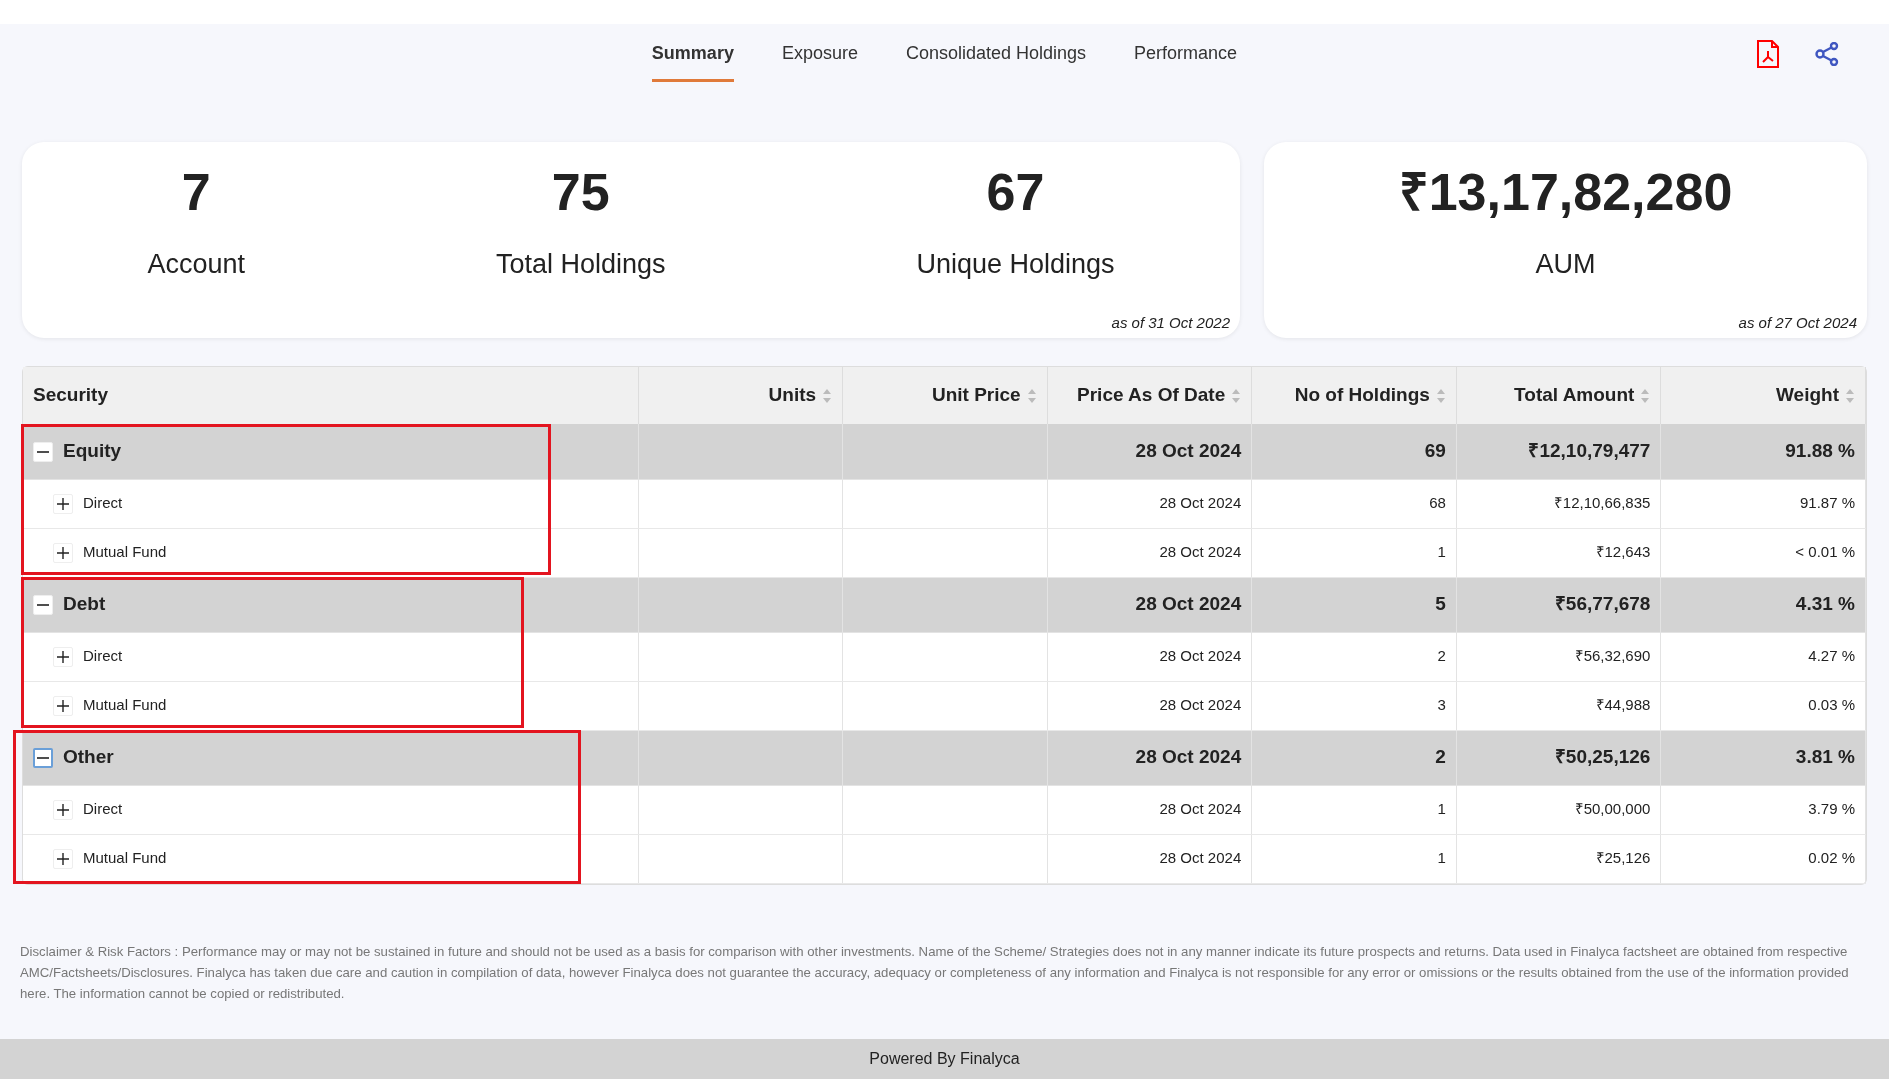 The width and height of the screenshot is (1889, 1079). I want to click on tab: Exposure, so click(819, 57).